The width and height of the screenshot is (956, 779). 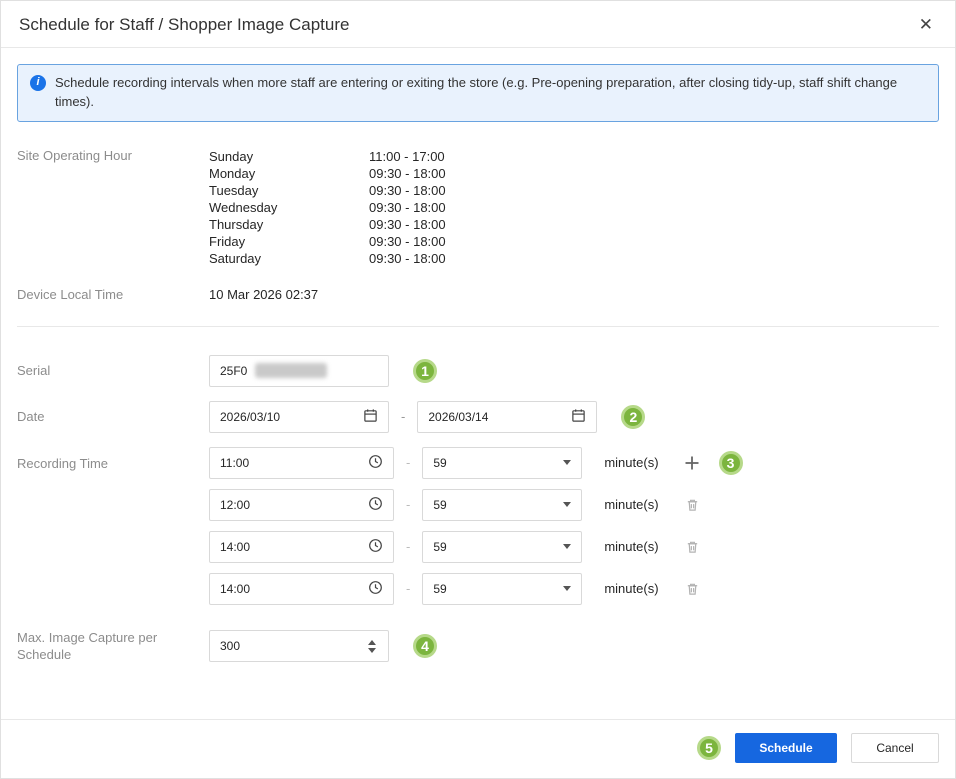 What do you see at coordinates (70, 294) in the screenshot?
I see `device-local-time-label: Device Local Time` at bounding box center [70, 294].